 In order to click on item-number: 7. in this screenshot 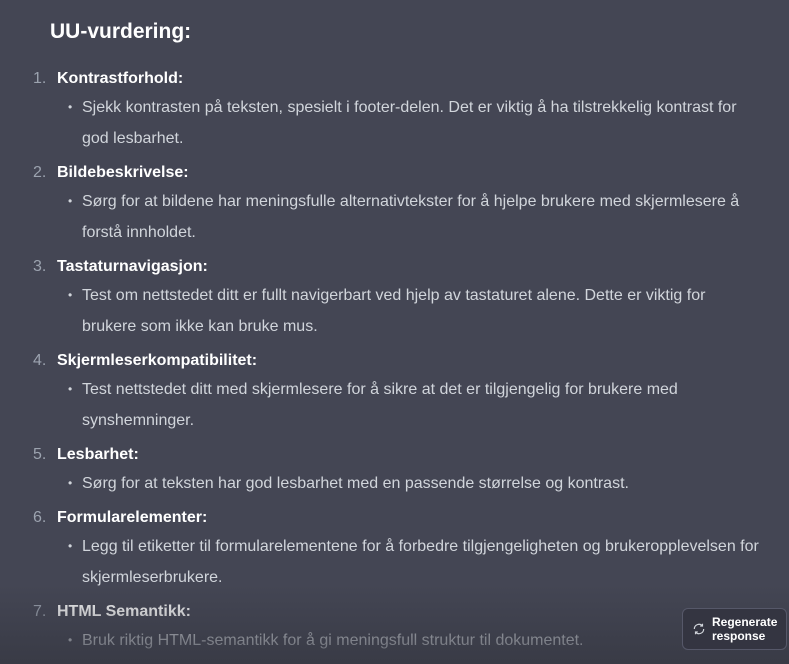, I will do `click(40, 611)`.